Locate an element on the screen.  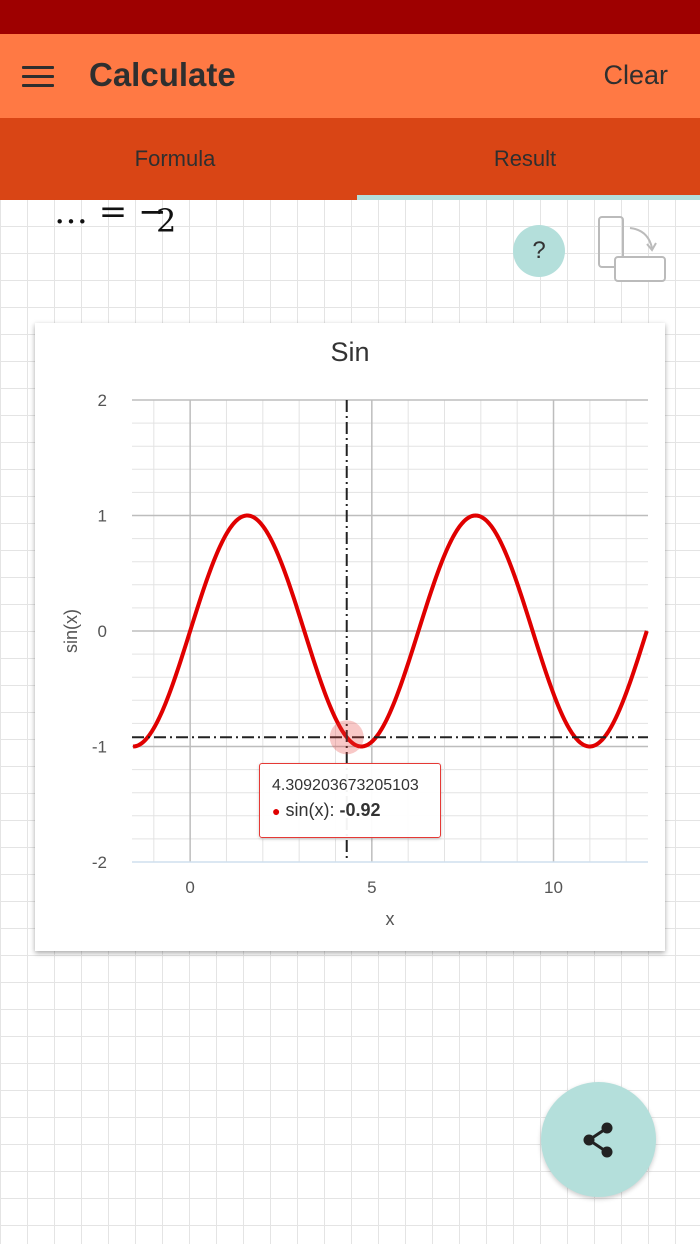
share-button is located at coordinates (598, 1139).